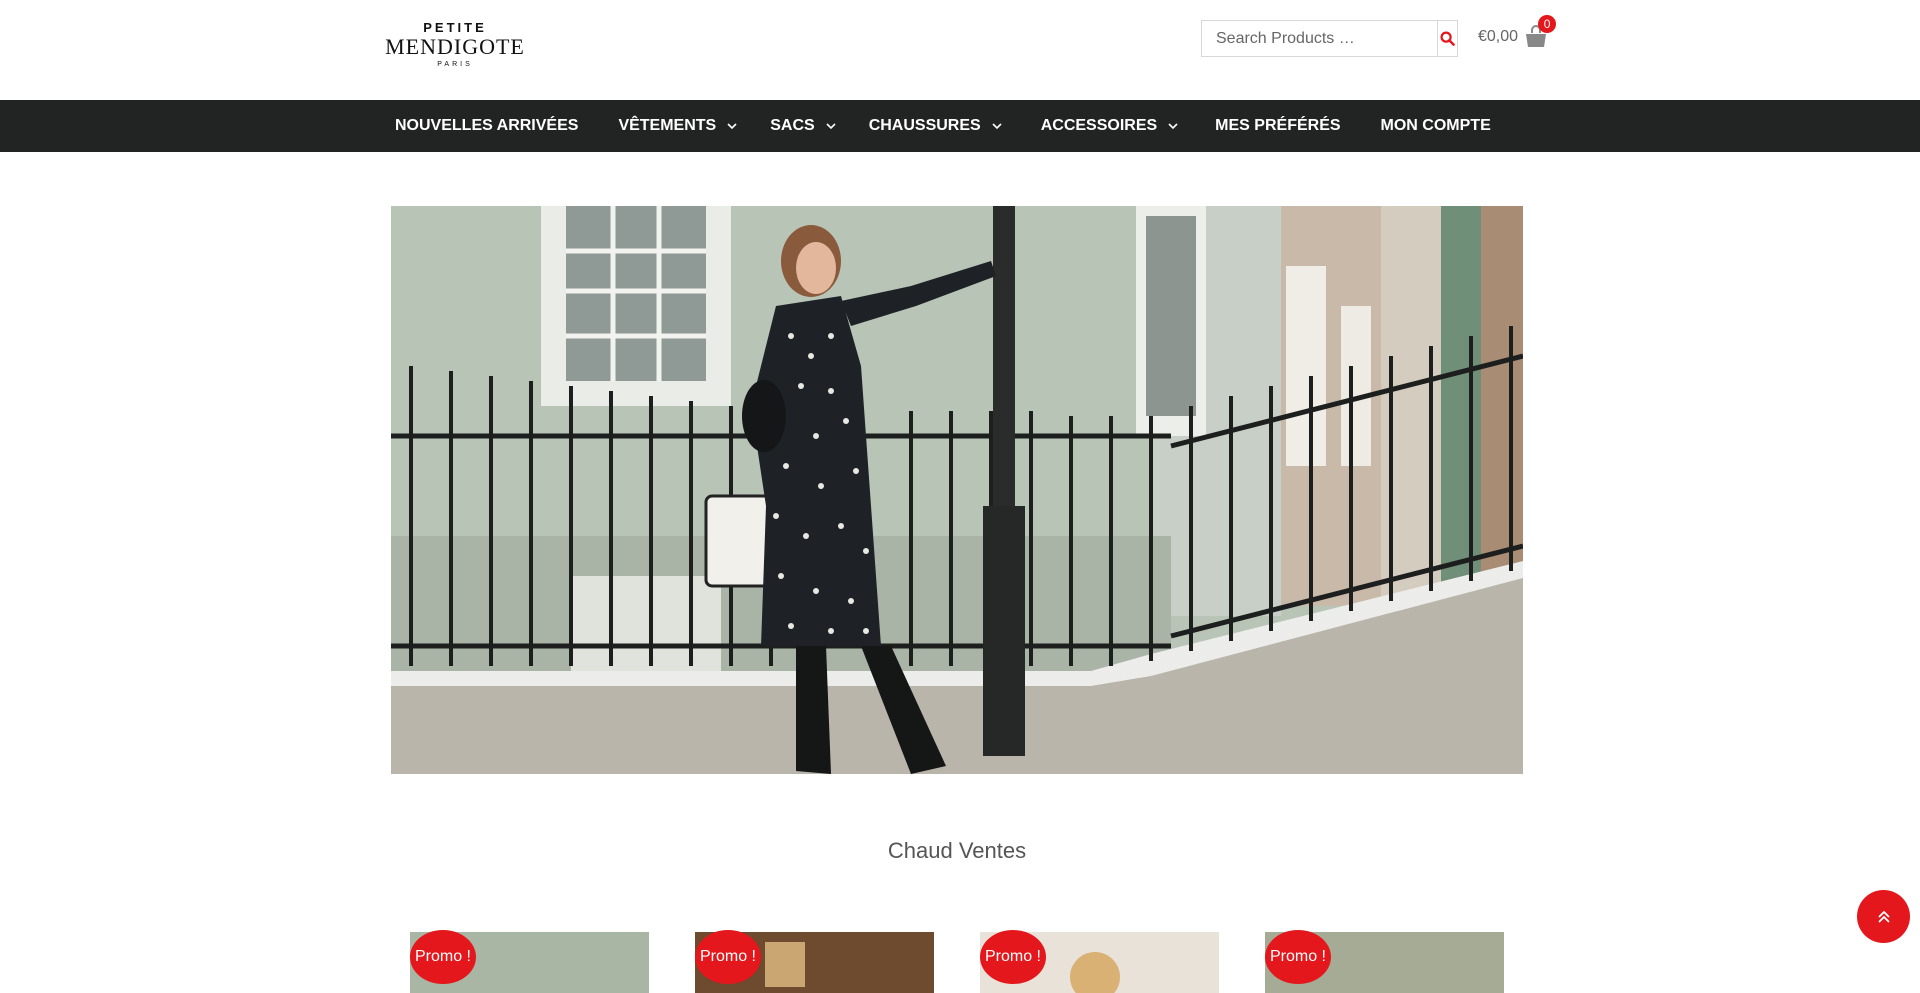 This screenshot has height=993, width=1920. What do you see at coordinates (1547, 24) in the screenshot?
I see `cart-count-badge: 0` at bounding box center [1547, 24].